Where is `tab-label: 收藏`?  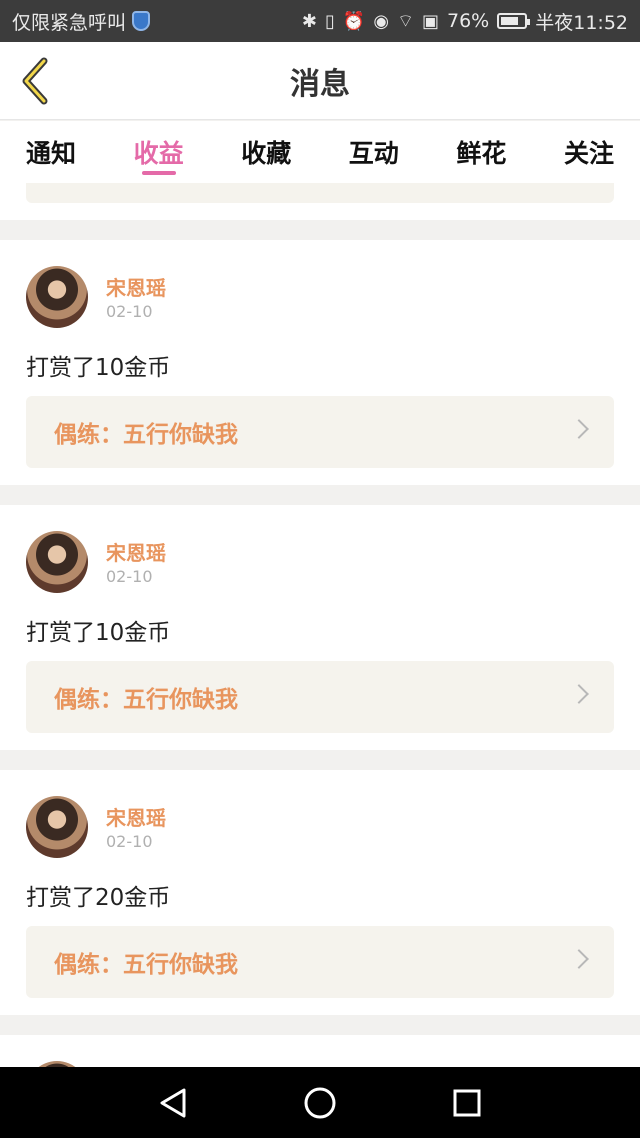
tab-label: 收藏 is located at coordinates (266, 153).